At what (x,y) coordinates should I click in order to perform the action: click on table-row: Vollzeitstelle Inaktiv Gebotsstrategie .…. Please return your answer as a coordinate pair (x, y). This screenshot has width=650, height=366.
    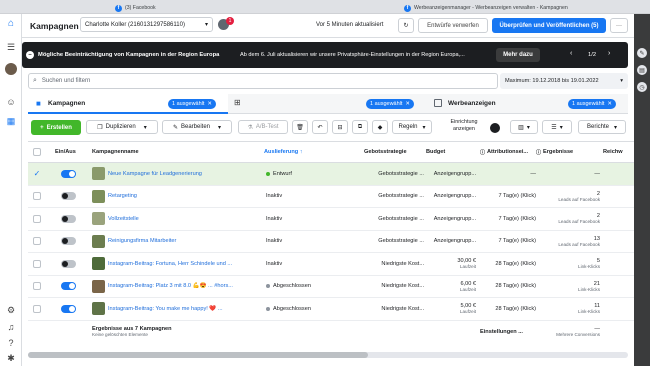
    Looking at the image, I should click on (331, 219).